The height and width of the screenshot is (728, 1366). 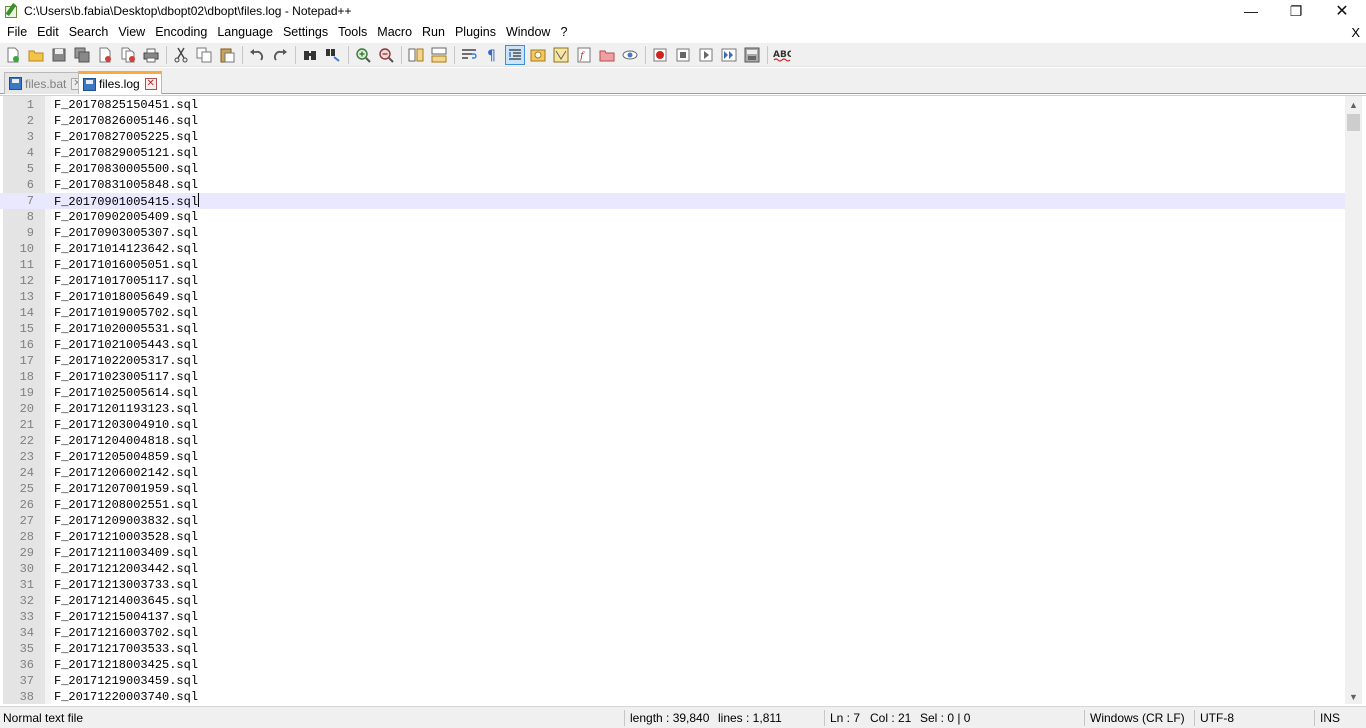 What do you see at coordinates (150, 84) in the screenshot?
I see `close-tab-icon: ✕` at bounding box center [150, 84].